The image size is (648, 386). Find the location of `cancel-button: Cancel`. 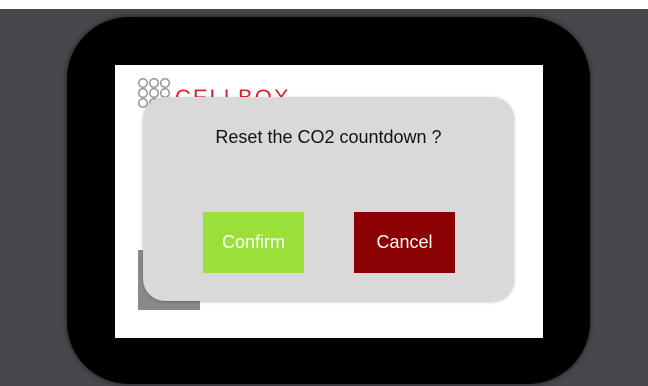

cancel-button: Cancel is located at coordinates (404, 242).